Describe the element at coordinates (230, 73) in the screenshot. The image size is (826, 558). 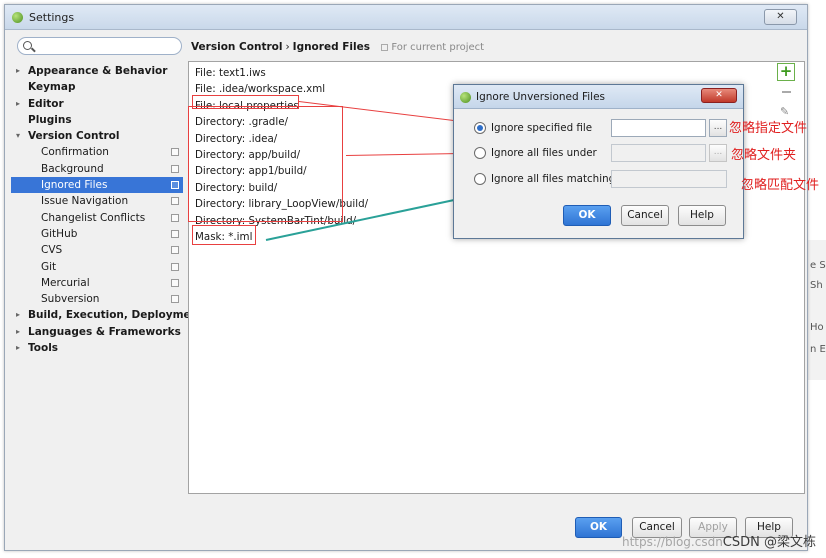
I see `list-item: File: text1.iws` at that location.